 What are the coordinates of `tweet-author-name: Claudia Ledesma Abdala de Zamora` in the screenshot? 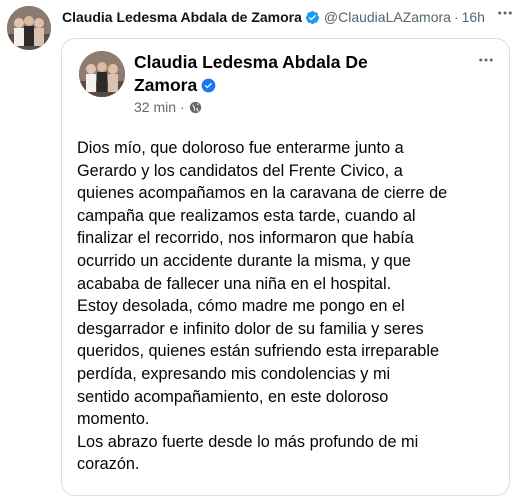 It's located at (182, 17).